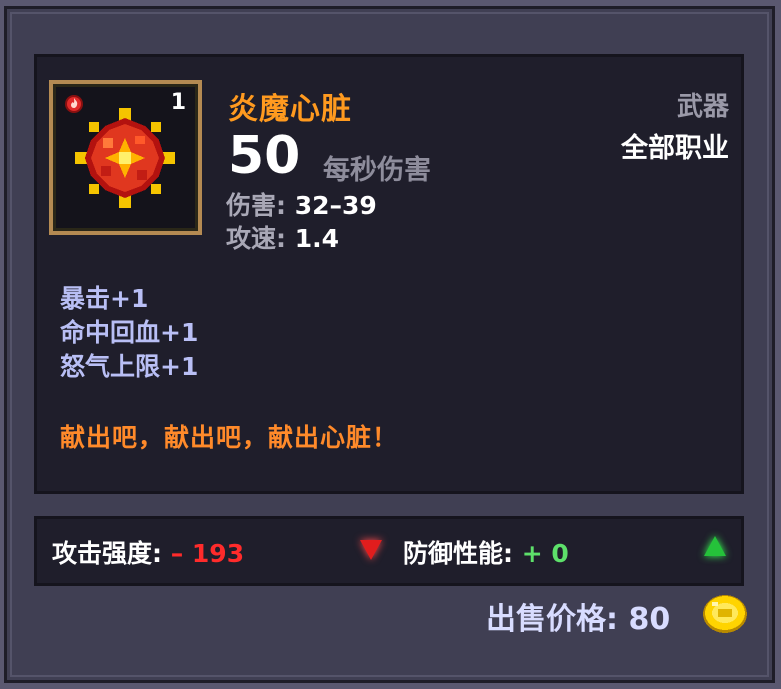 The width and height of the screenshot is (781, 689). What do you see at coordinates (203, 553) in the screenshot?
I see `attack-comparison-value: – 193` at bounding box center [203, 553].